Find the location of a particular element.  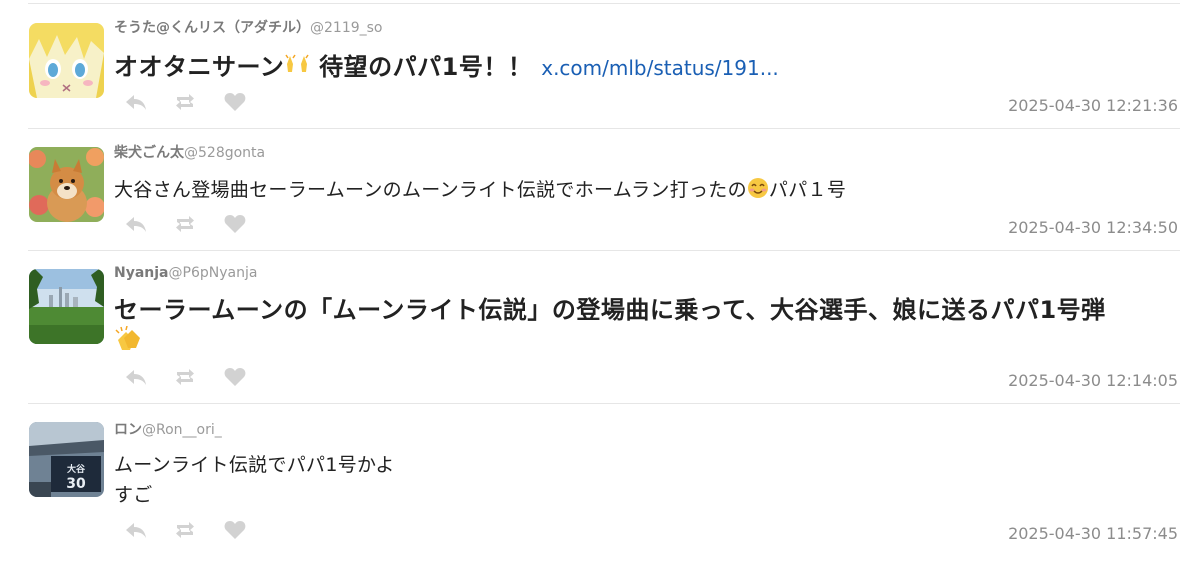

shiba-dog-avatar-icon is located at coordinates (66, 184).